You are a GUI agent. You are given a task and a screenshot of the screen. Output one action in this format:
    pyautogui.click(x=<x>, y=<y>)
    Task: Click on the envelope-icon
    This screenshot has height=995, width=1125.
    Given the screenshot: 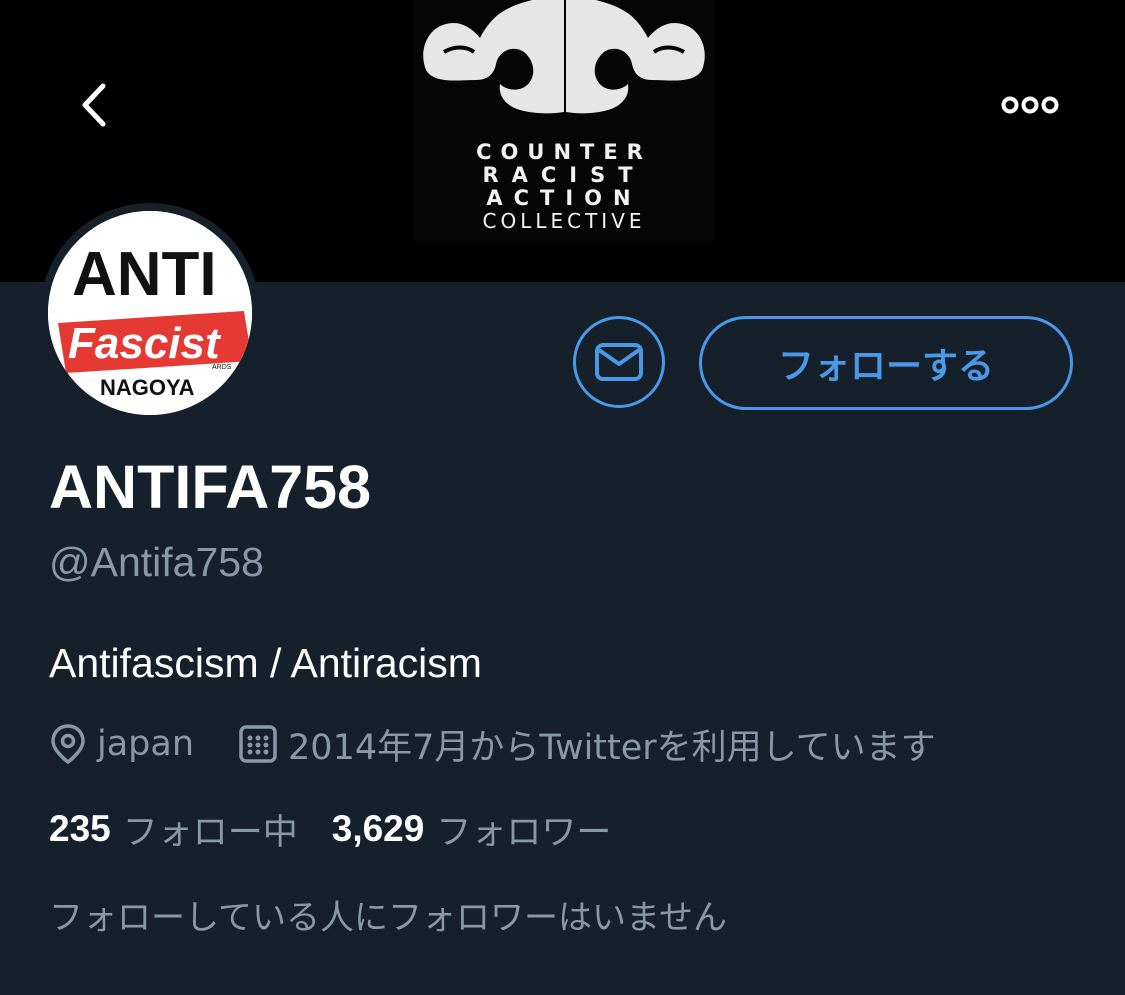 What is the action you would take?
    pyautogui.click(x=619, y=362)
    